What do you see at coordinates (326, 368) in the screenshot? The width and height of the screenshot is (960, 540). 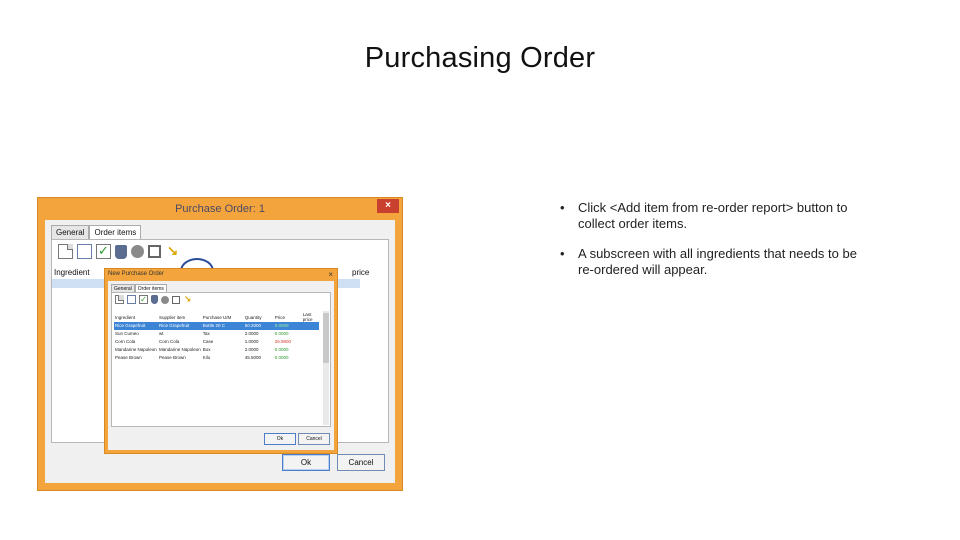 I see `vertical-scrollbar` at bounding box center [326, 368].